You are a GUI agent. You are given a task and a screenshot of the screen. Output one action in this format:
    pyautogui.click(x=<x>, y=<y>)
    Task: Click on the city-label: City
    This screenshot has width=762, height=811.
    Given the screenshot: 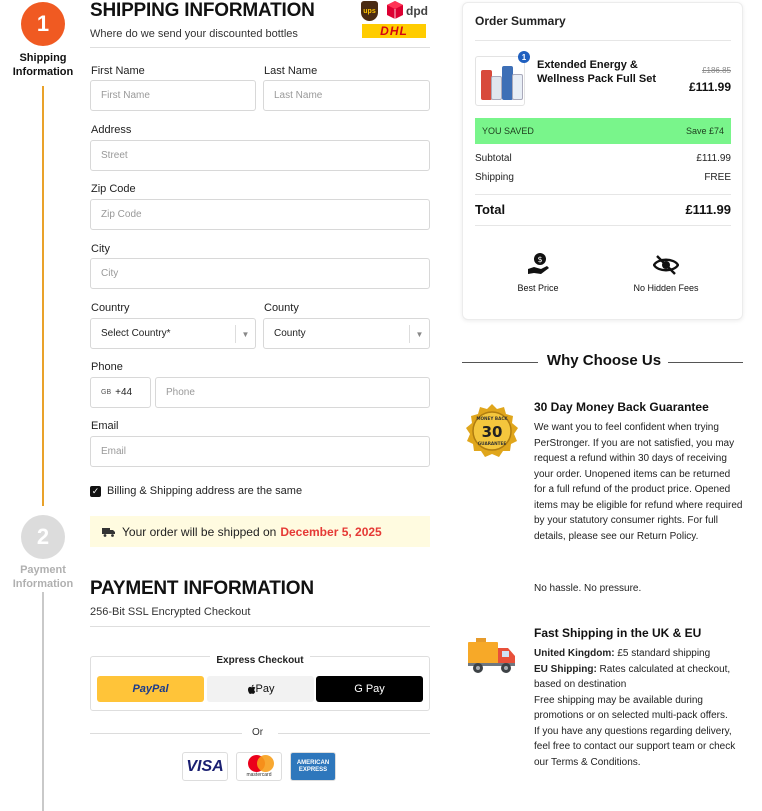 What is the action you would take?
    pyautogui.click(x=100, y=249)
    